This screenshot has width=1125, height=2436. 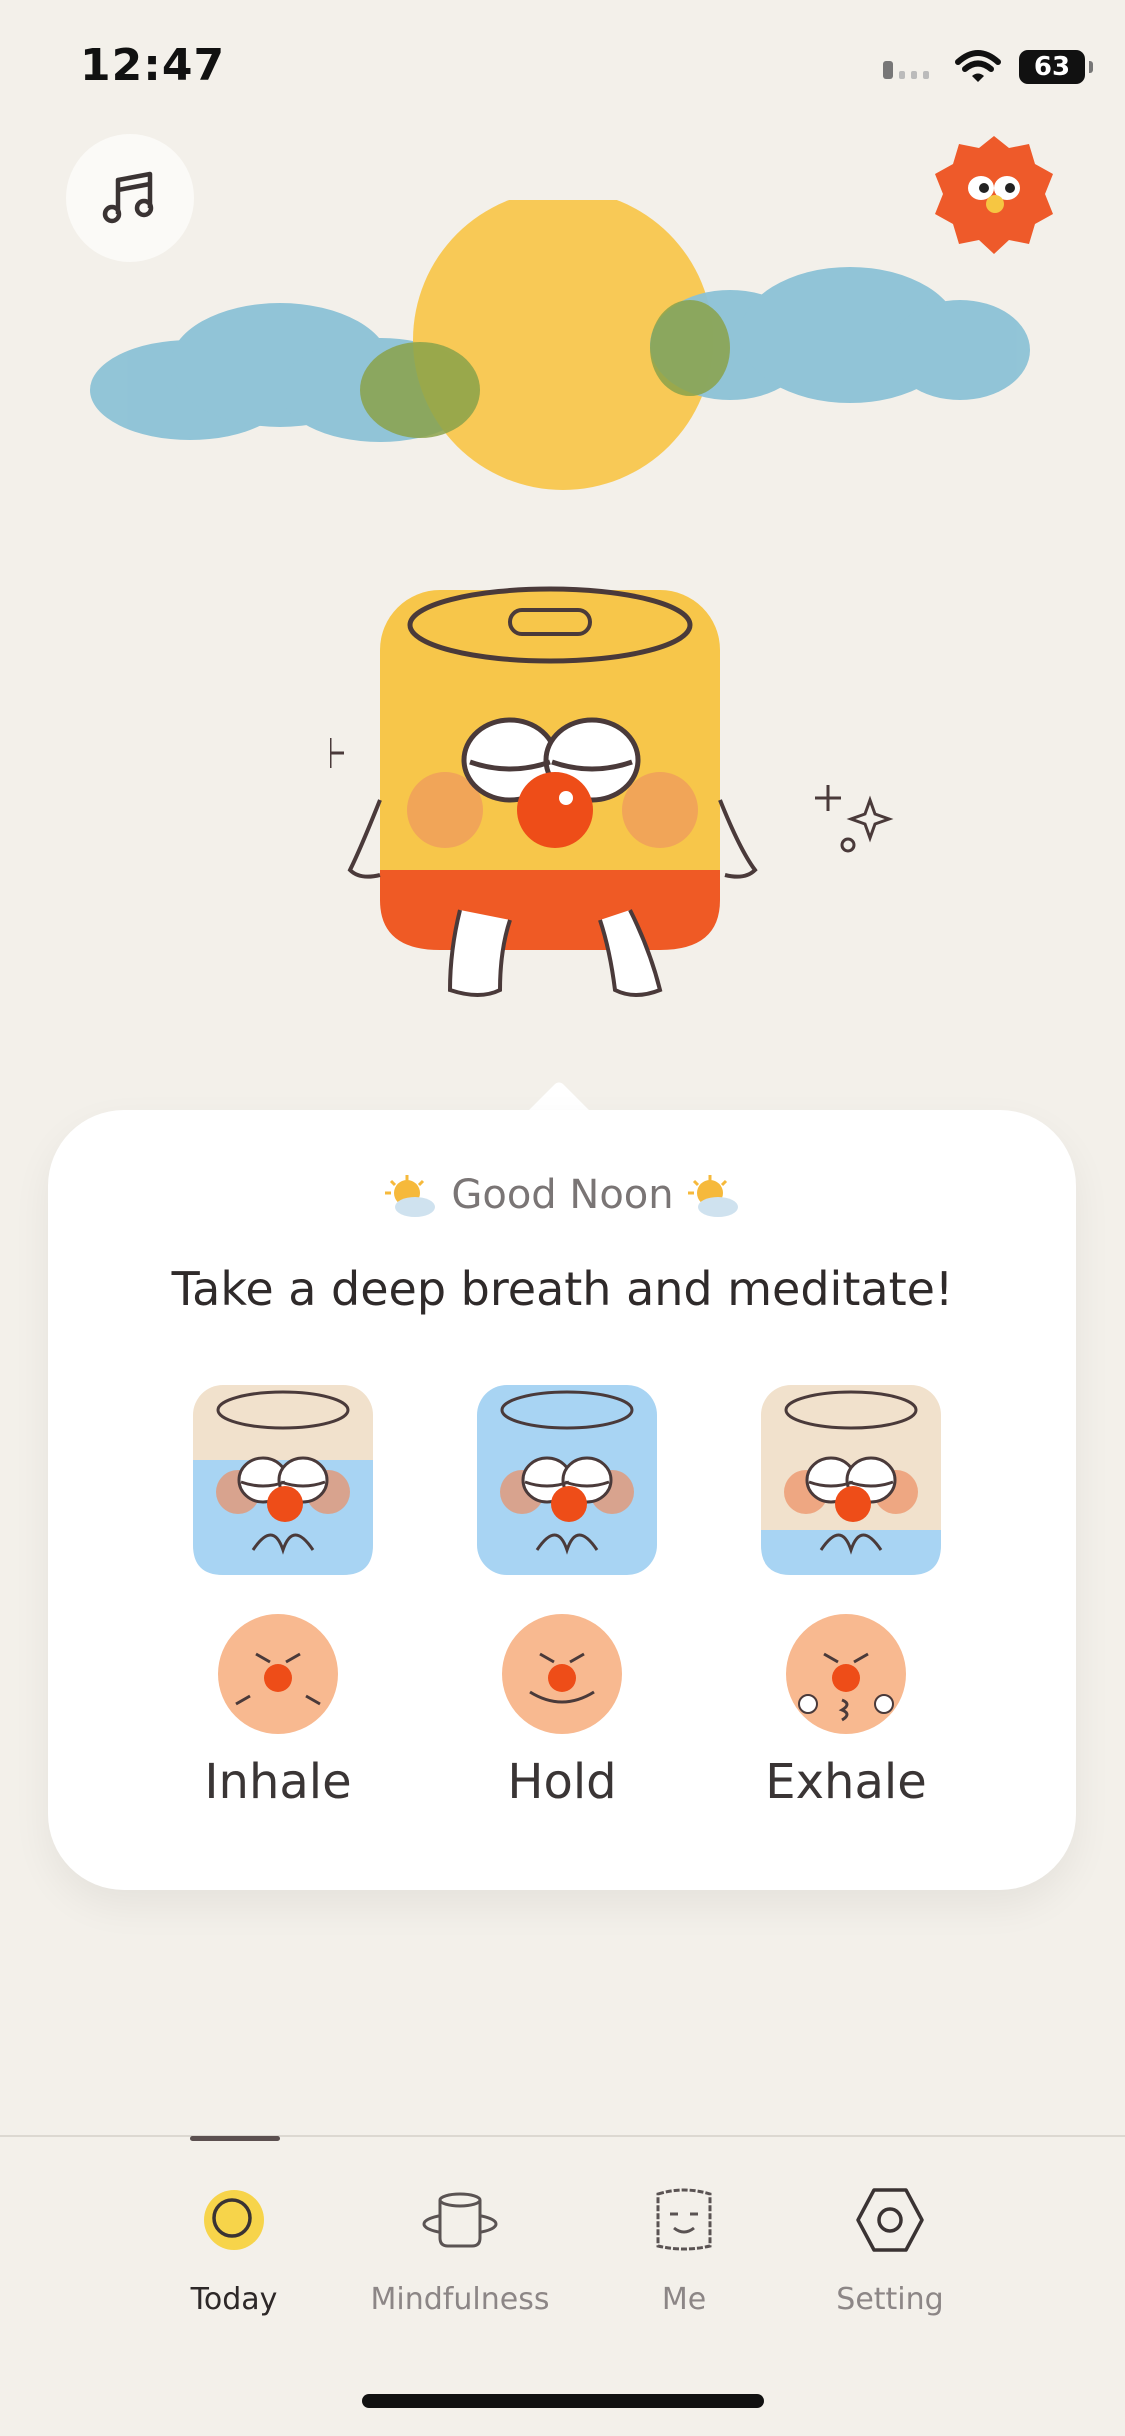 What do you see at coordinates (278, 1782) in the screenshot?
I see `step-label-inhale: Inhale` at bounding box center [278, 1782].